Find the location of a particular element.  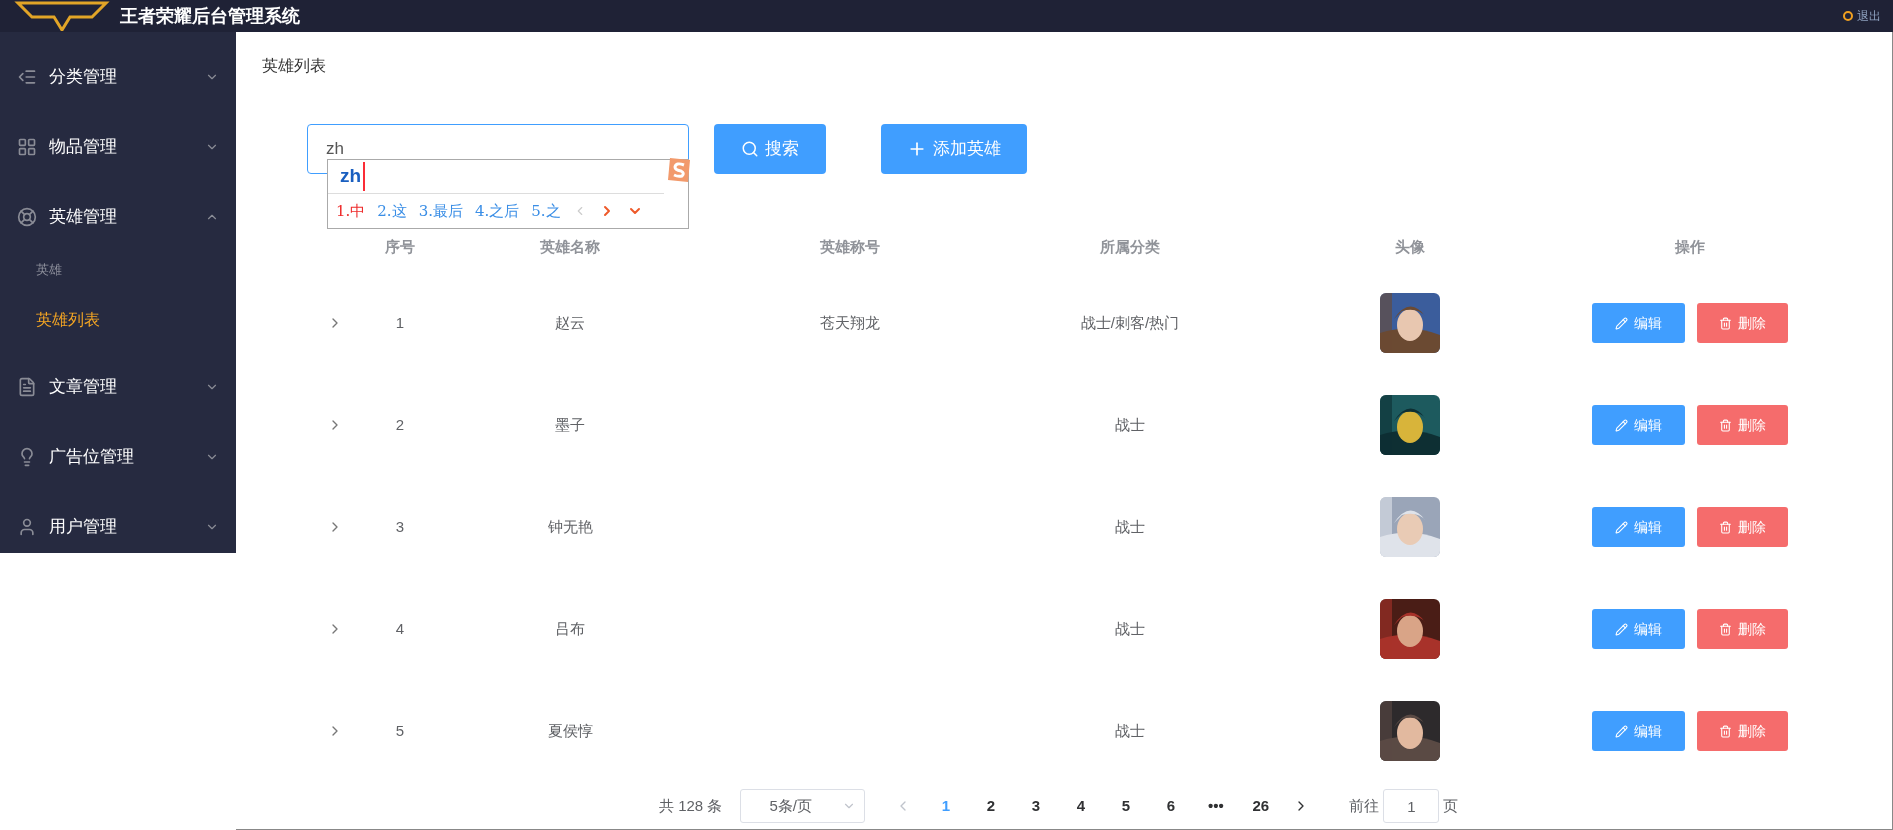

document-icon is located at coordinates (27, 387).